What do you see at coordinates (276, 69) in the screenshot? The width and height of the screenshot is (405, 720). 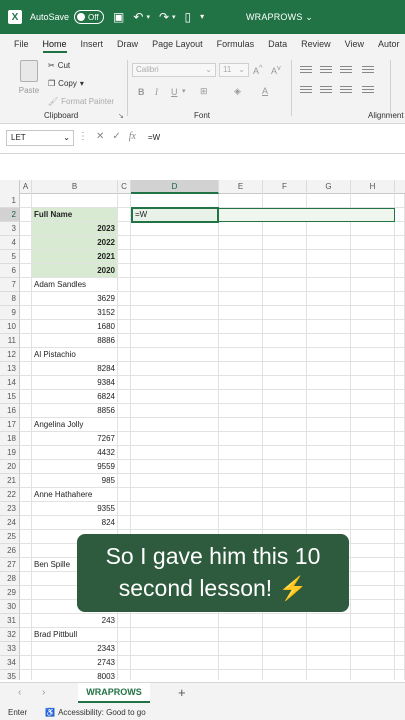 I see `decrease-font-icon: Av` at bounding box center [276, 69].